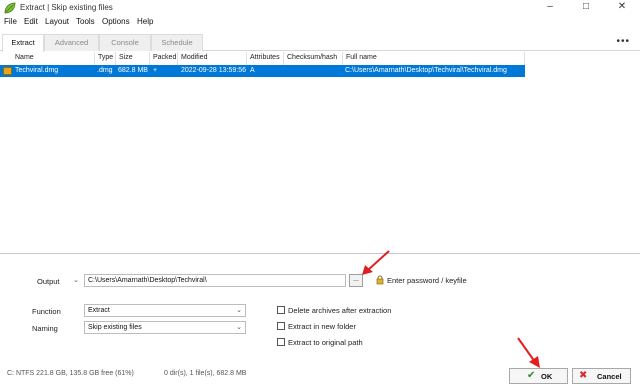 The image size is (640, 391). Describe the element at coordinates (427, 280) in the screenshot. I see `password-keyfile-link: Enter password / keyfile` at that location.